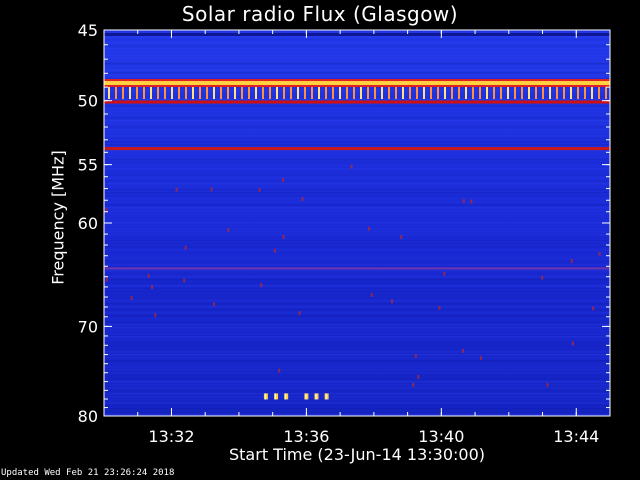  I want to click on y-tick-label: 55, so click(88, 165).